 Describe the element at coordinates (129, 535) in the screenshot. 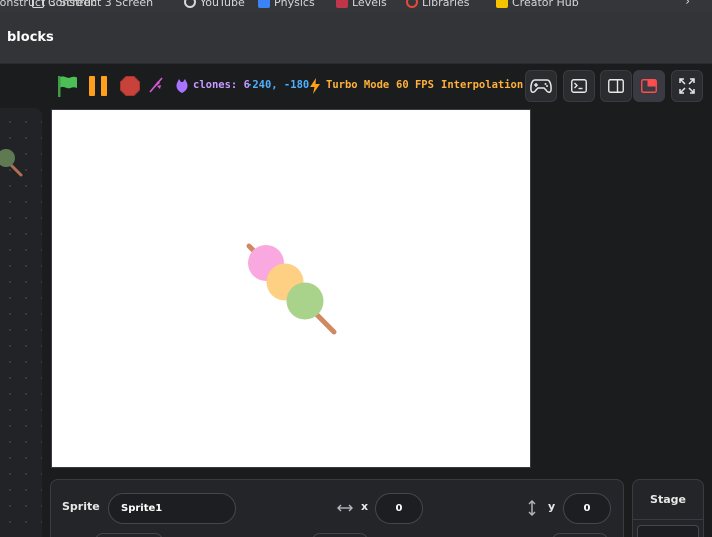

I see `show-toggle` at that location.